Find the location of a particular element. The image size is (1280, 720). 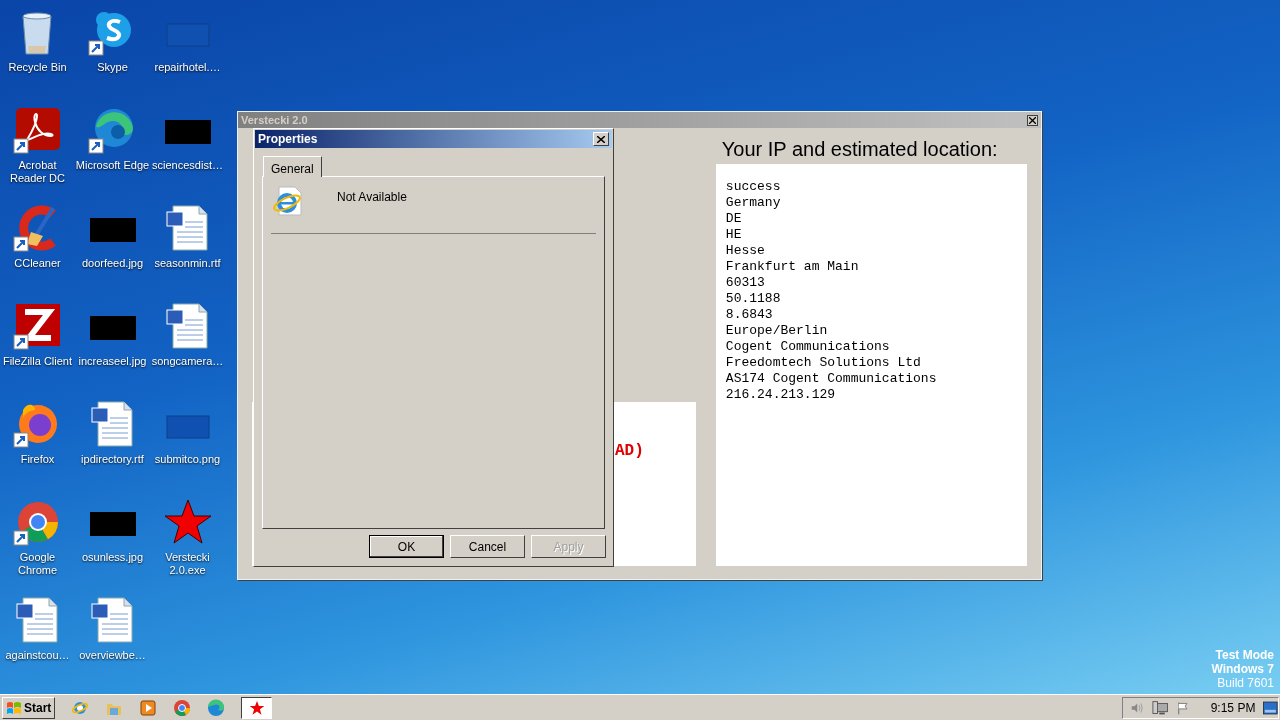

dialog-button: OK is located at coordinates (406, 546).